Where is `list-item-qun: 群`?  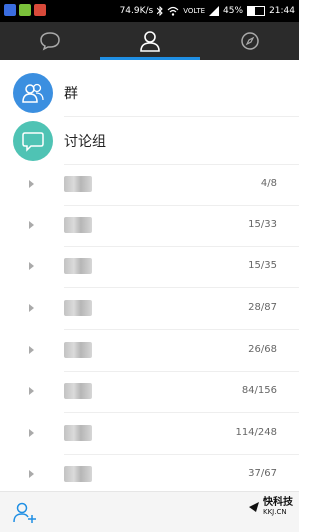 list-item-qun: 群 is located at coordinates (149, 92).